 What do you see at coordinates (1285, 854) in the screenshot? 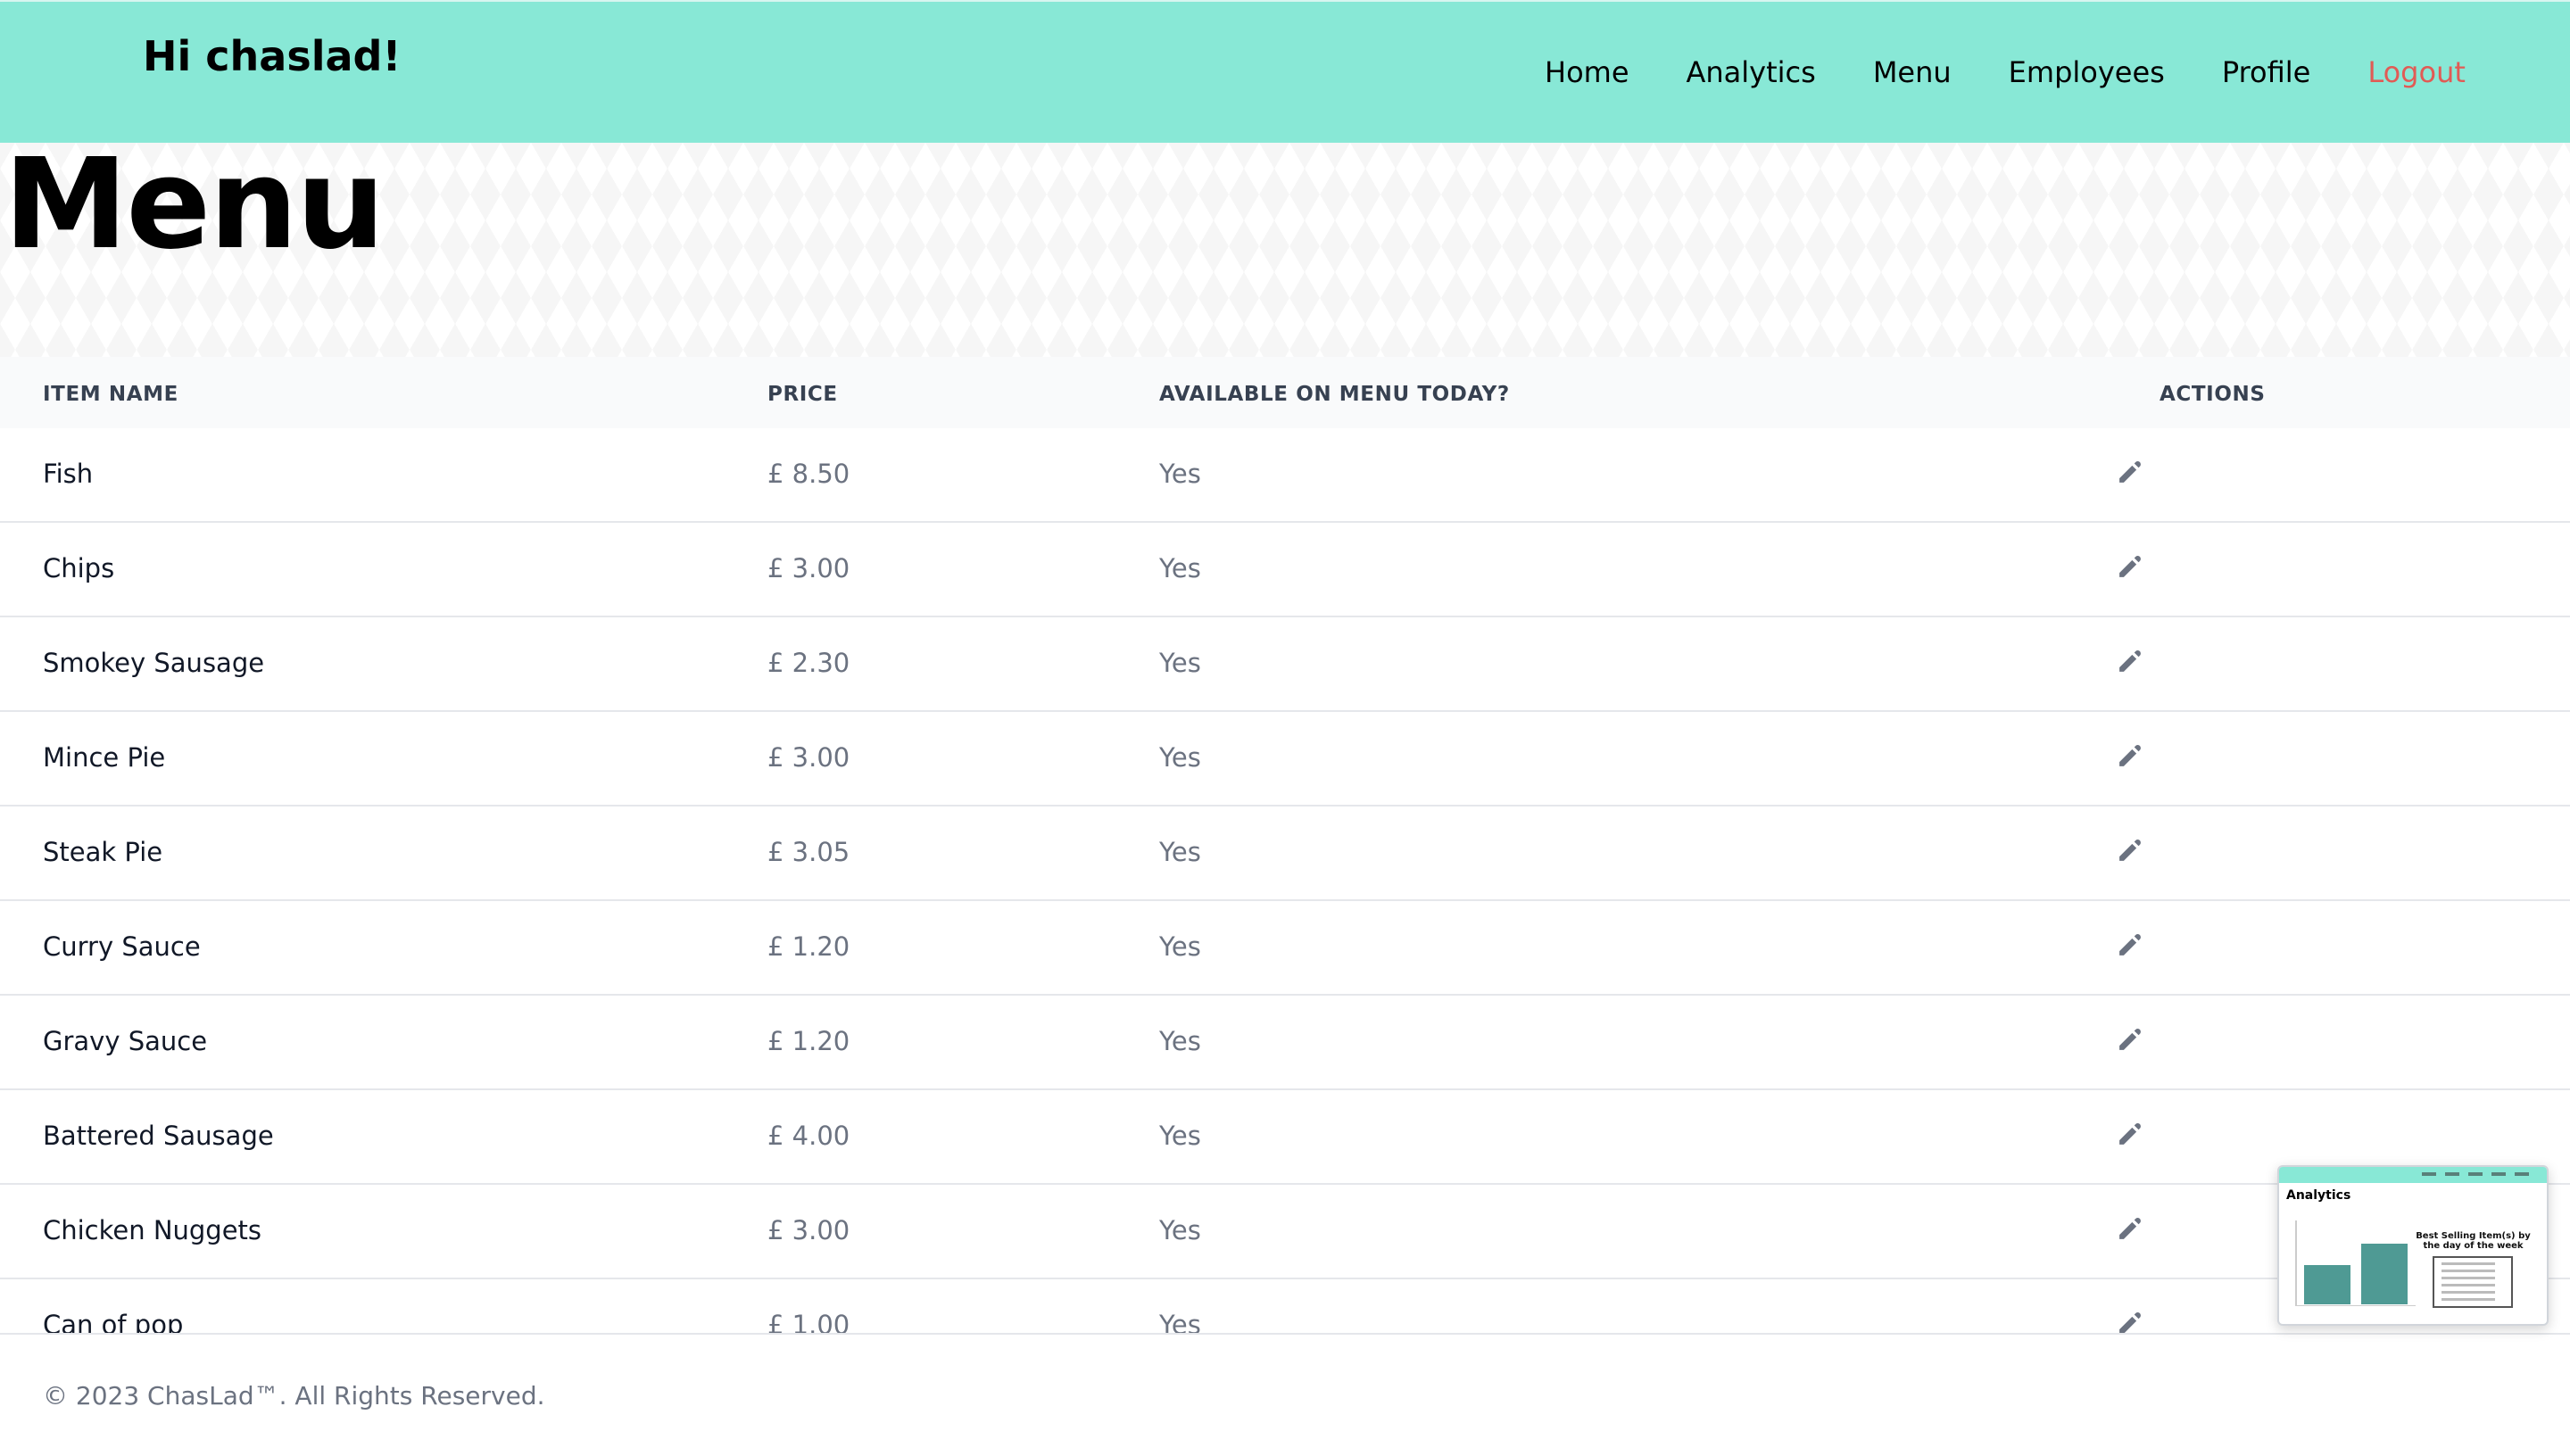
I see `table-row: Steak Pie £ 3.05 Yes` at bounding box center [1285, 854].